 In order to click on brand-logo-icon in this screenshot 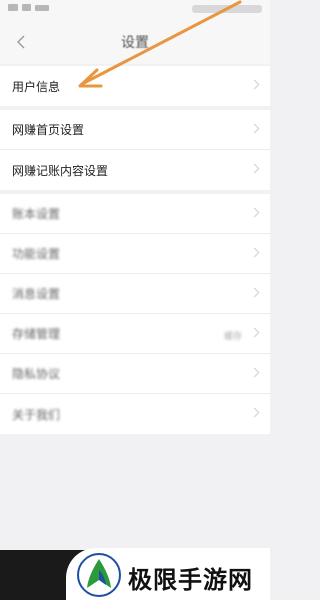, I will do `click(99, 575)`.